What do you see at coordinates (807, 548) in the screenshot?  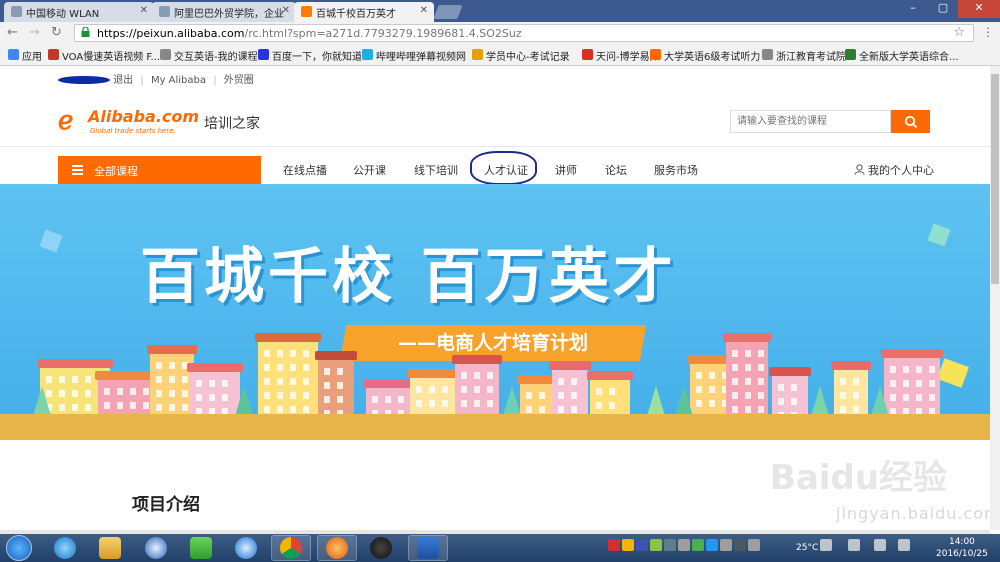 I see `weather-temperature: 25°C` at bounding box center [807, 548].